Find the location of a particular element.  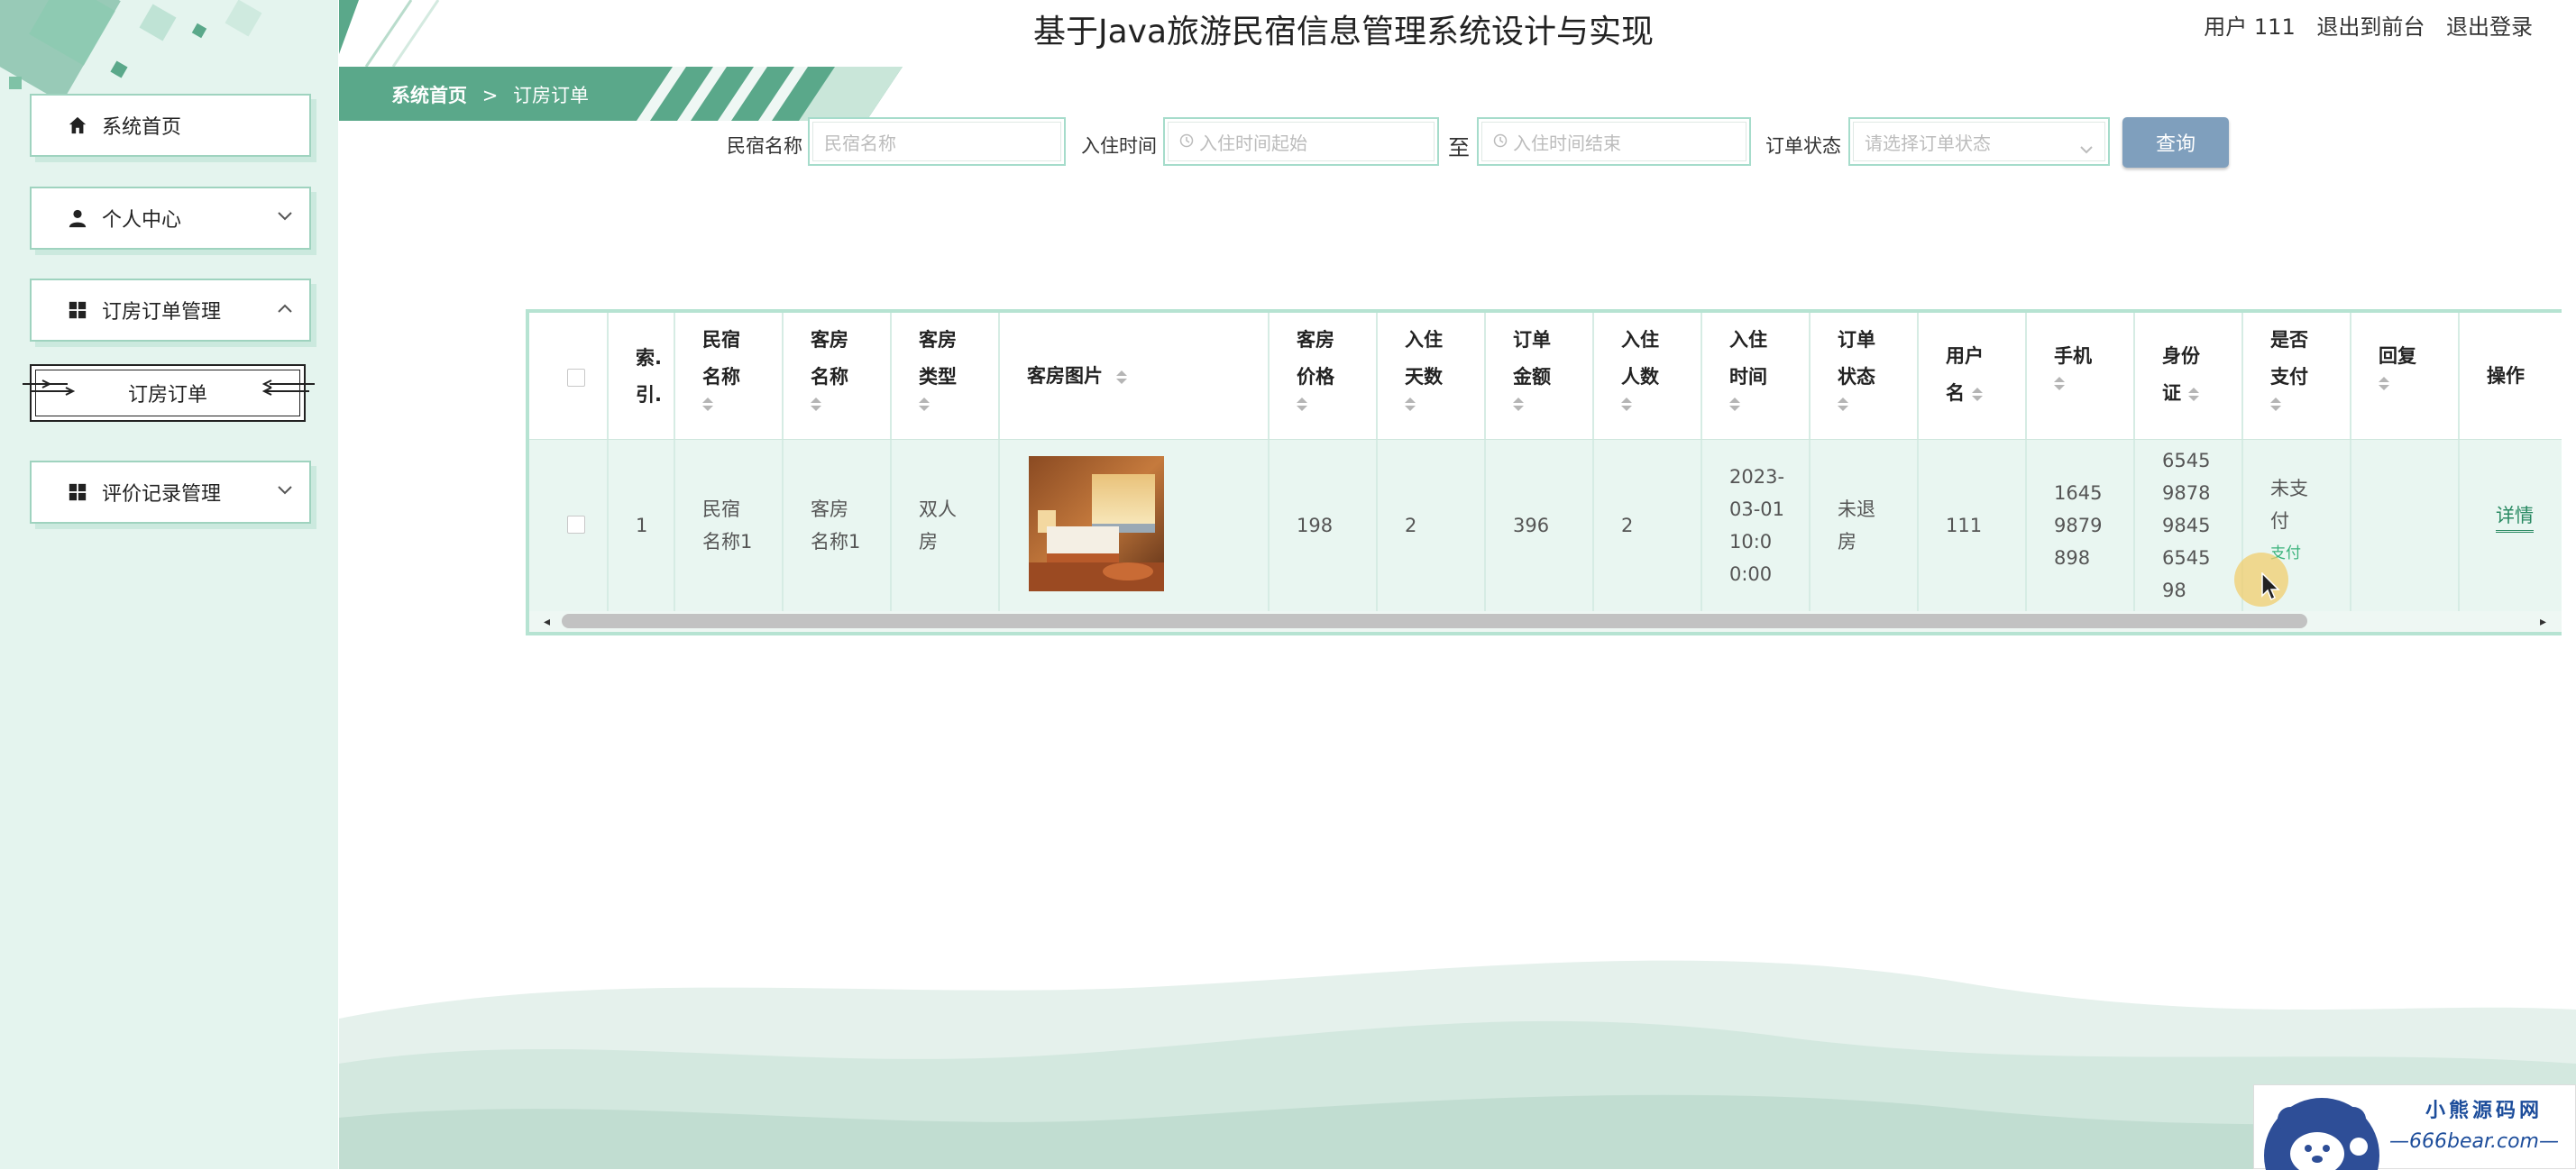

cell-order-status: 未退 房 is located at coordinates (1865, 525).